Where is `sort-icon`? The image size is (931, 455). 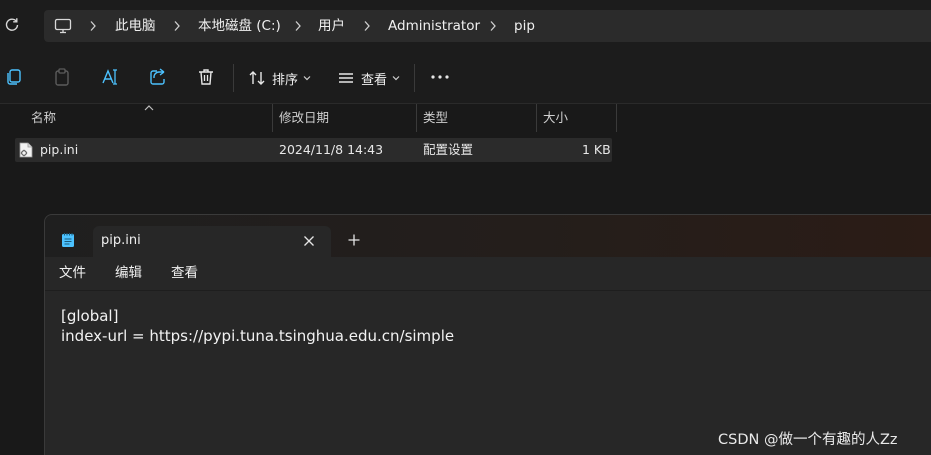 sort-icon is located at coordinates (257, 78).